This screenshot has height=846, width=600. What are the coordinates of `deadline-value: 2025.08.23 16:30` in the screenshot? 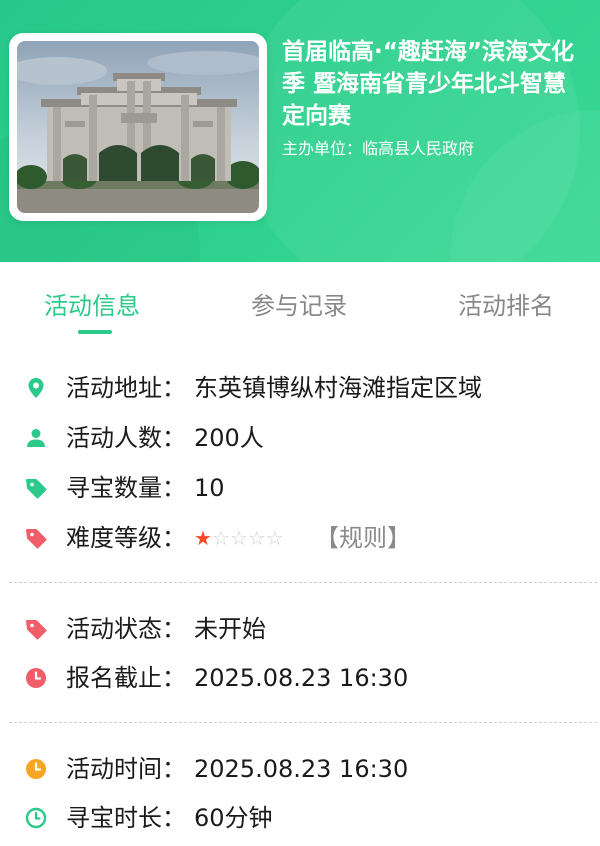 It's located at (301, 678).